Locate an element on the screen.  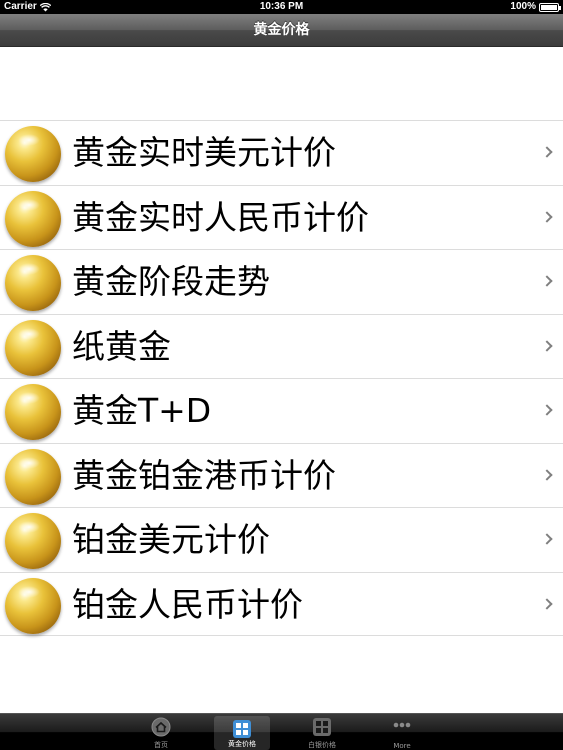
list-item-platinum-usd: 铂金美元计价 is located at coordinates (281, 539).